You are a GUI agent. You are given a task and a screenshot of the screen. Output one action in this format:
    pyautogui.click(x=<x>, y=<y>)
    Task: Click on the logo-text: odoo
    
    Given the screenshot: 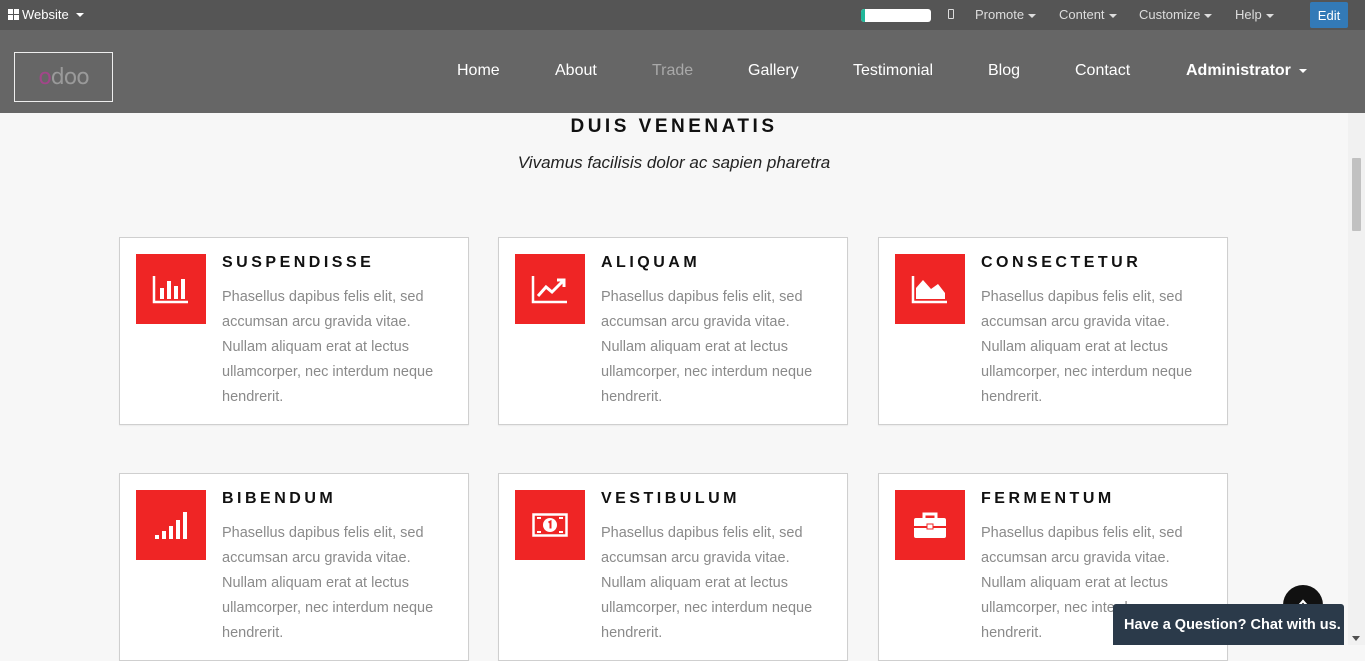 What is the action you would take?
    pyautogui.click(x=63, y=77)
    